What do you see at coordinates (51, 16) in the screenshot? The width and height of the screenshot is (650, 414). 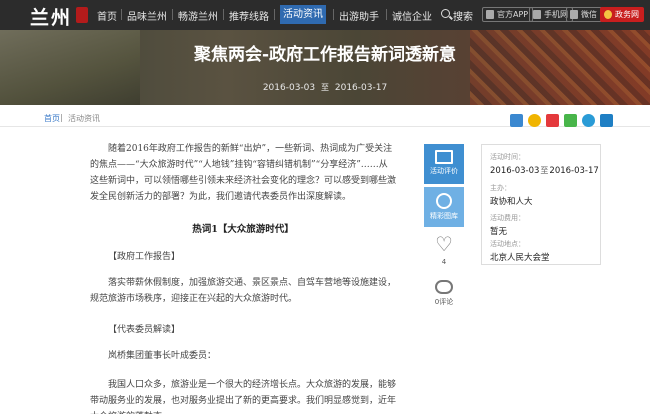 I see `site-logo: 兰州` at bounding box center [51, 16].